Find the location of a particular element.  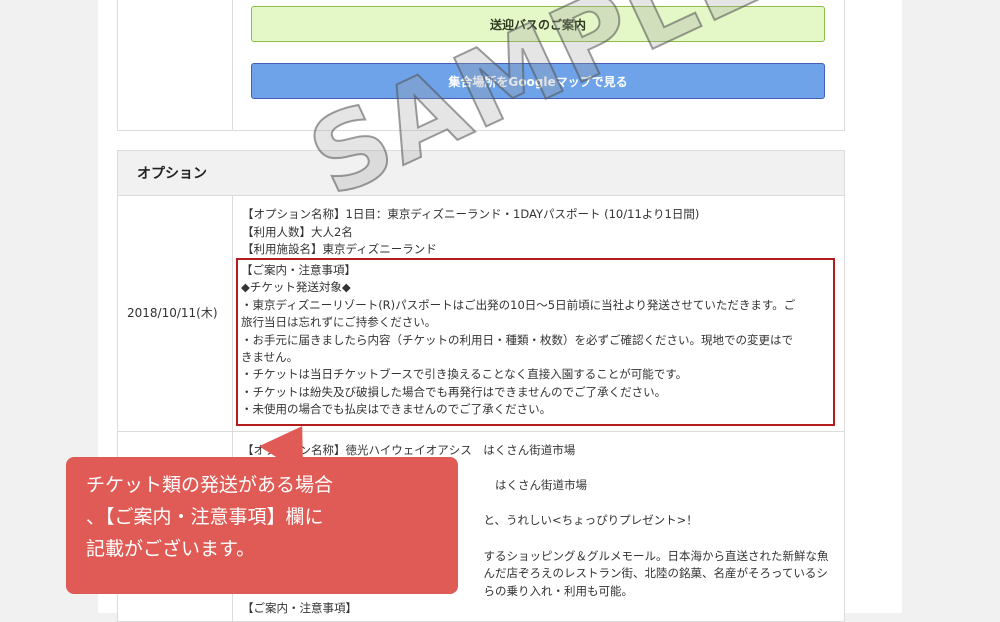

option-date: 2018/10/11(木) is located at coordinates (172, 313).